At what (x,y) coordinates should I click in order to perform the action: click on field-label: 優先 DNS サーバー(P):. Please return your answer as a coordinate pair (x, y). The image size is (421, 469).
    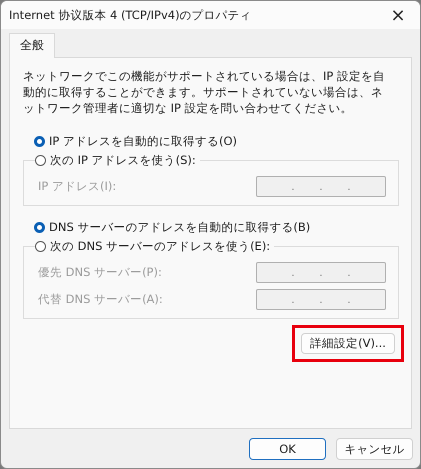
    Looking at the image, I should click on (100, 272).